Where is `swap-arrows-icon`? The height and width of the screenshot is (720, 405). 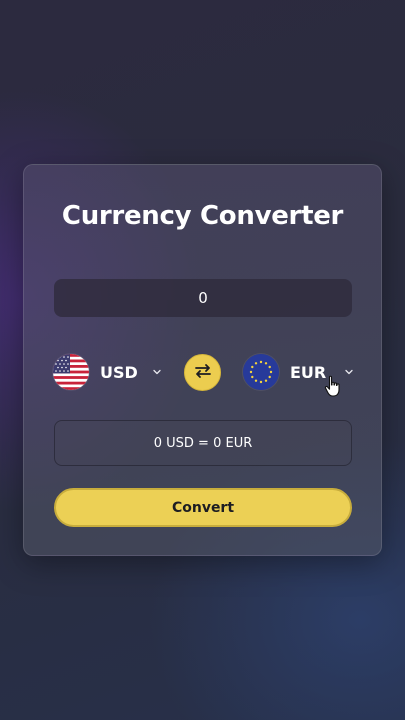
swap-arrows-icon is located at coordinates (203, 373).